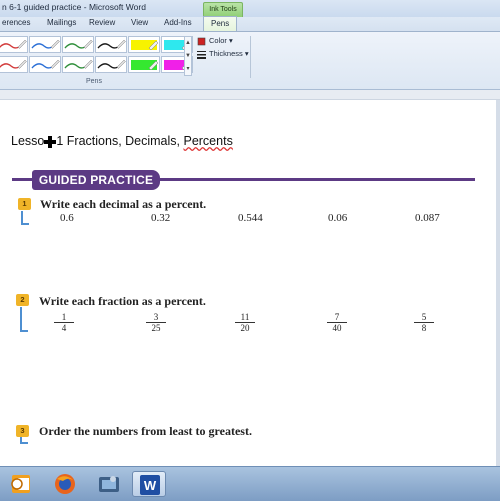 The width and height of the screenshot is (500, 503). I want to click on ruler-gap, so click(250, 95).